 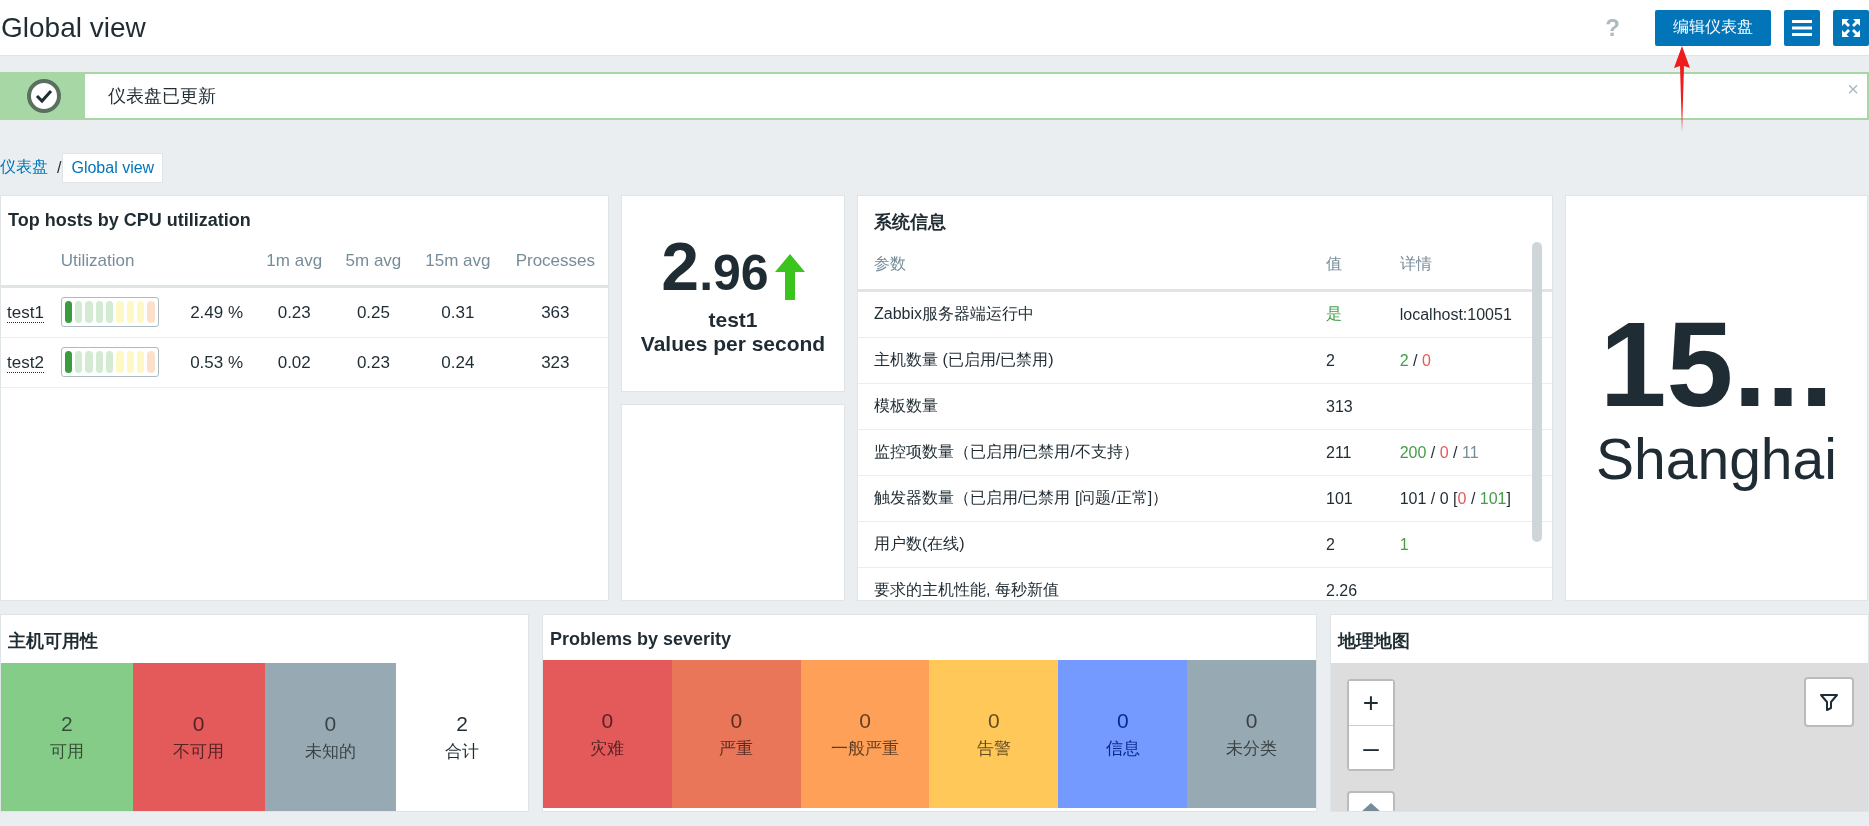 What do you see at coordinates (373, 312) in the screenshot?
I see `table-cell: 0.25` at bounding box center [373, 312].